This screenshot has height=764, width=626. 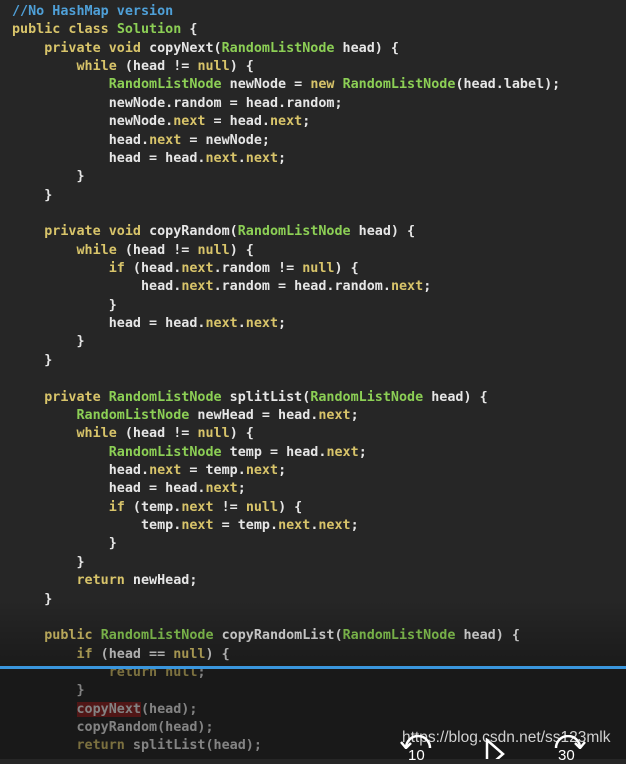 I want to click on rewind-seconds: 10, so click(x=416, y=755).